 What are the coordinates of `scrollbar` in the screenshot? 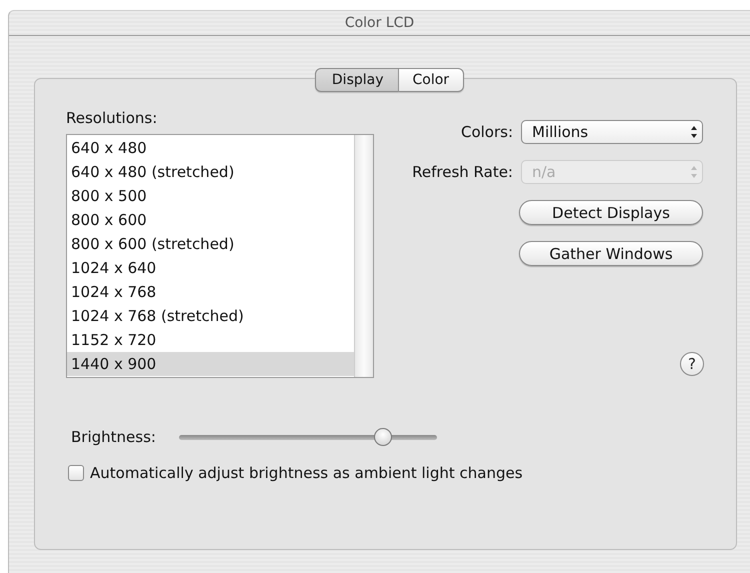 It's located at (363, 256).